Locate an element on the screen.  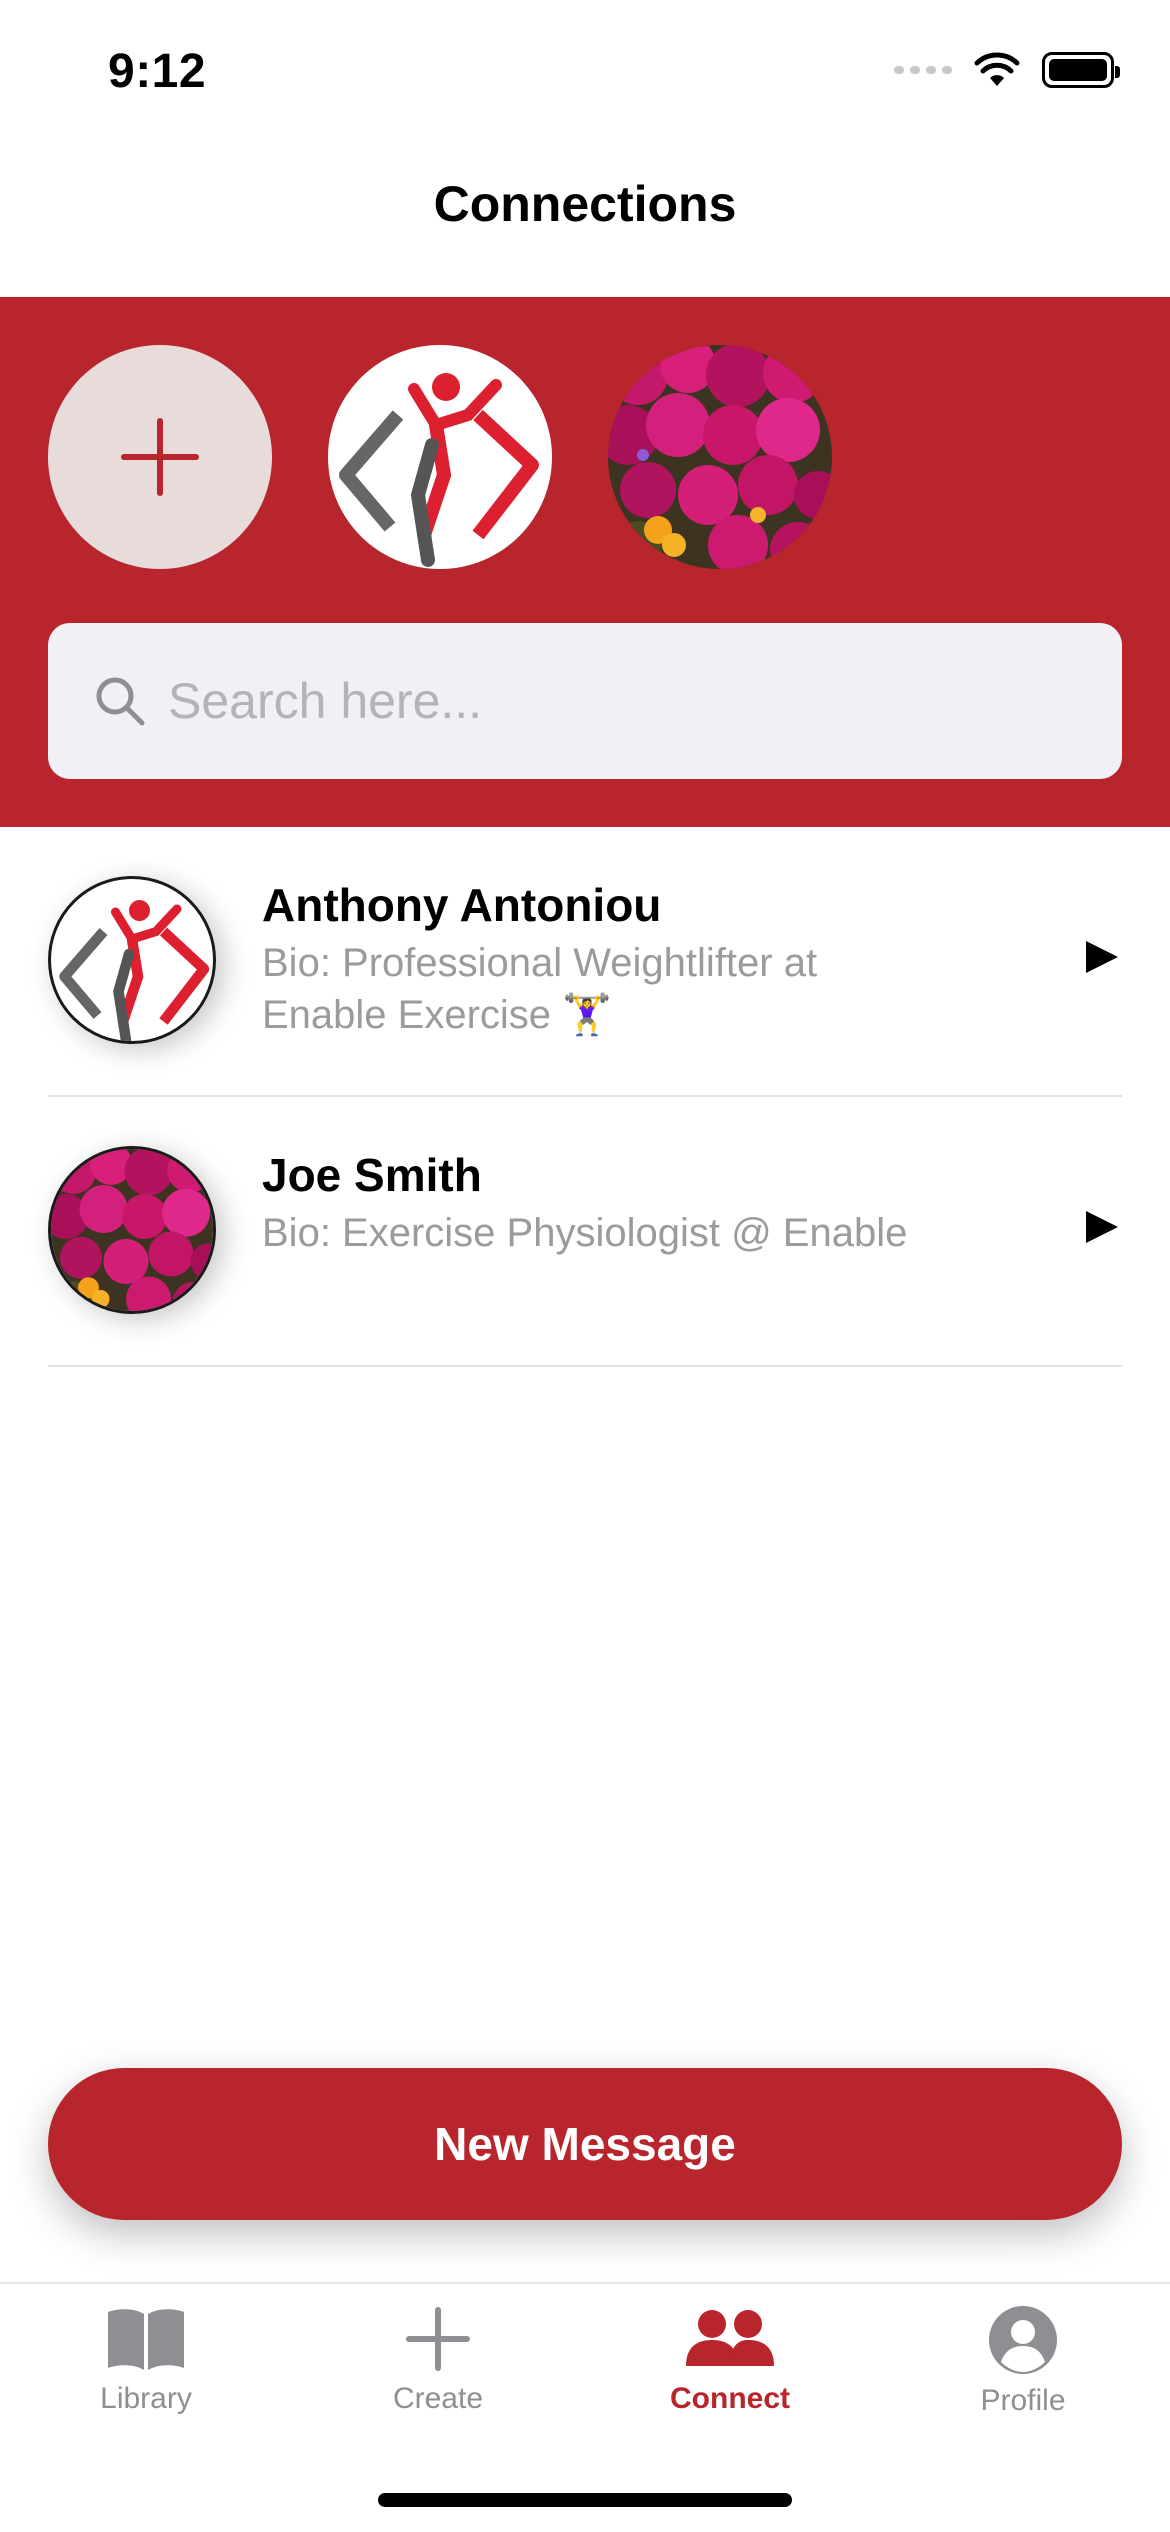
tab-label: Connect is located at coordinates (730, 2398).